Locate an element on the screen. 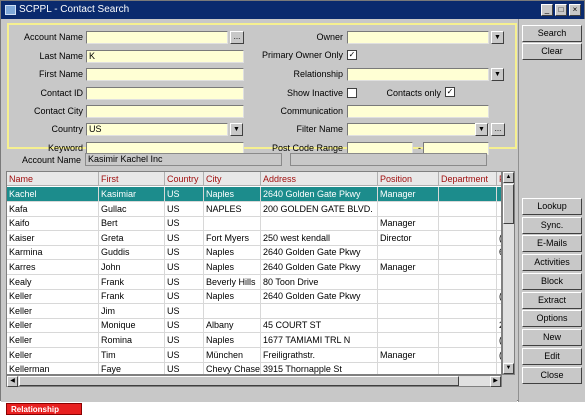  contacts-only-checkbox: ✓ is located at coordinates (450, 92).